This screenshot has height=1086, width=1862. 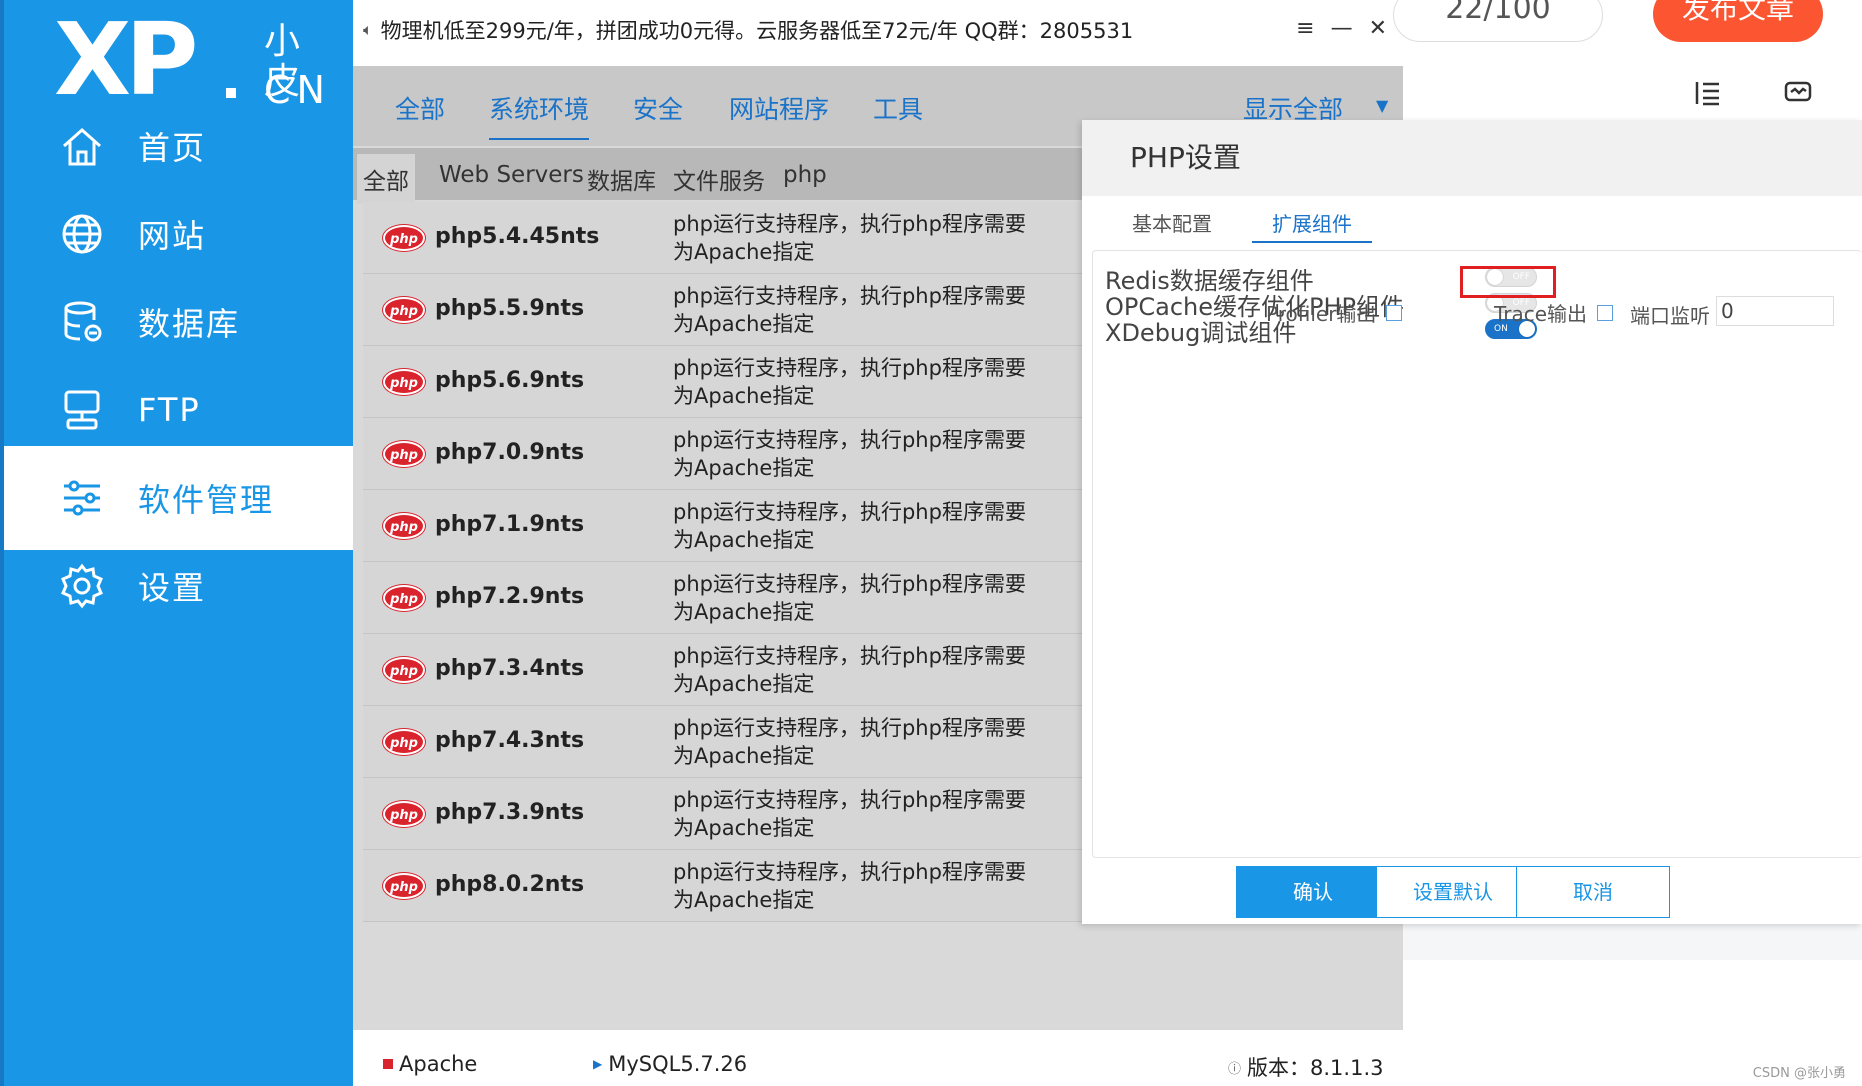 I want to click on home-icon, so click(x=82, y=146).